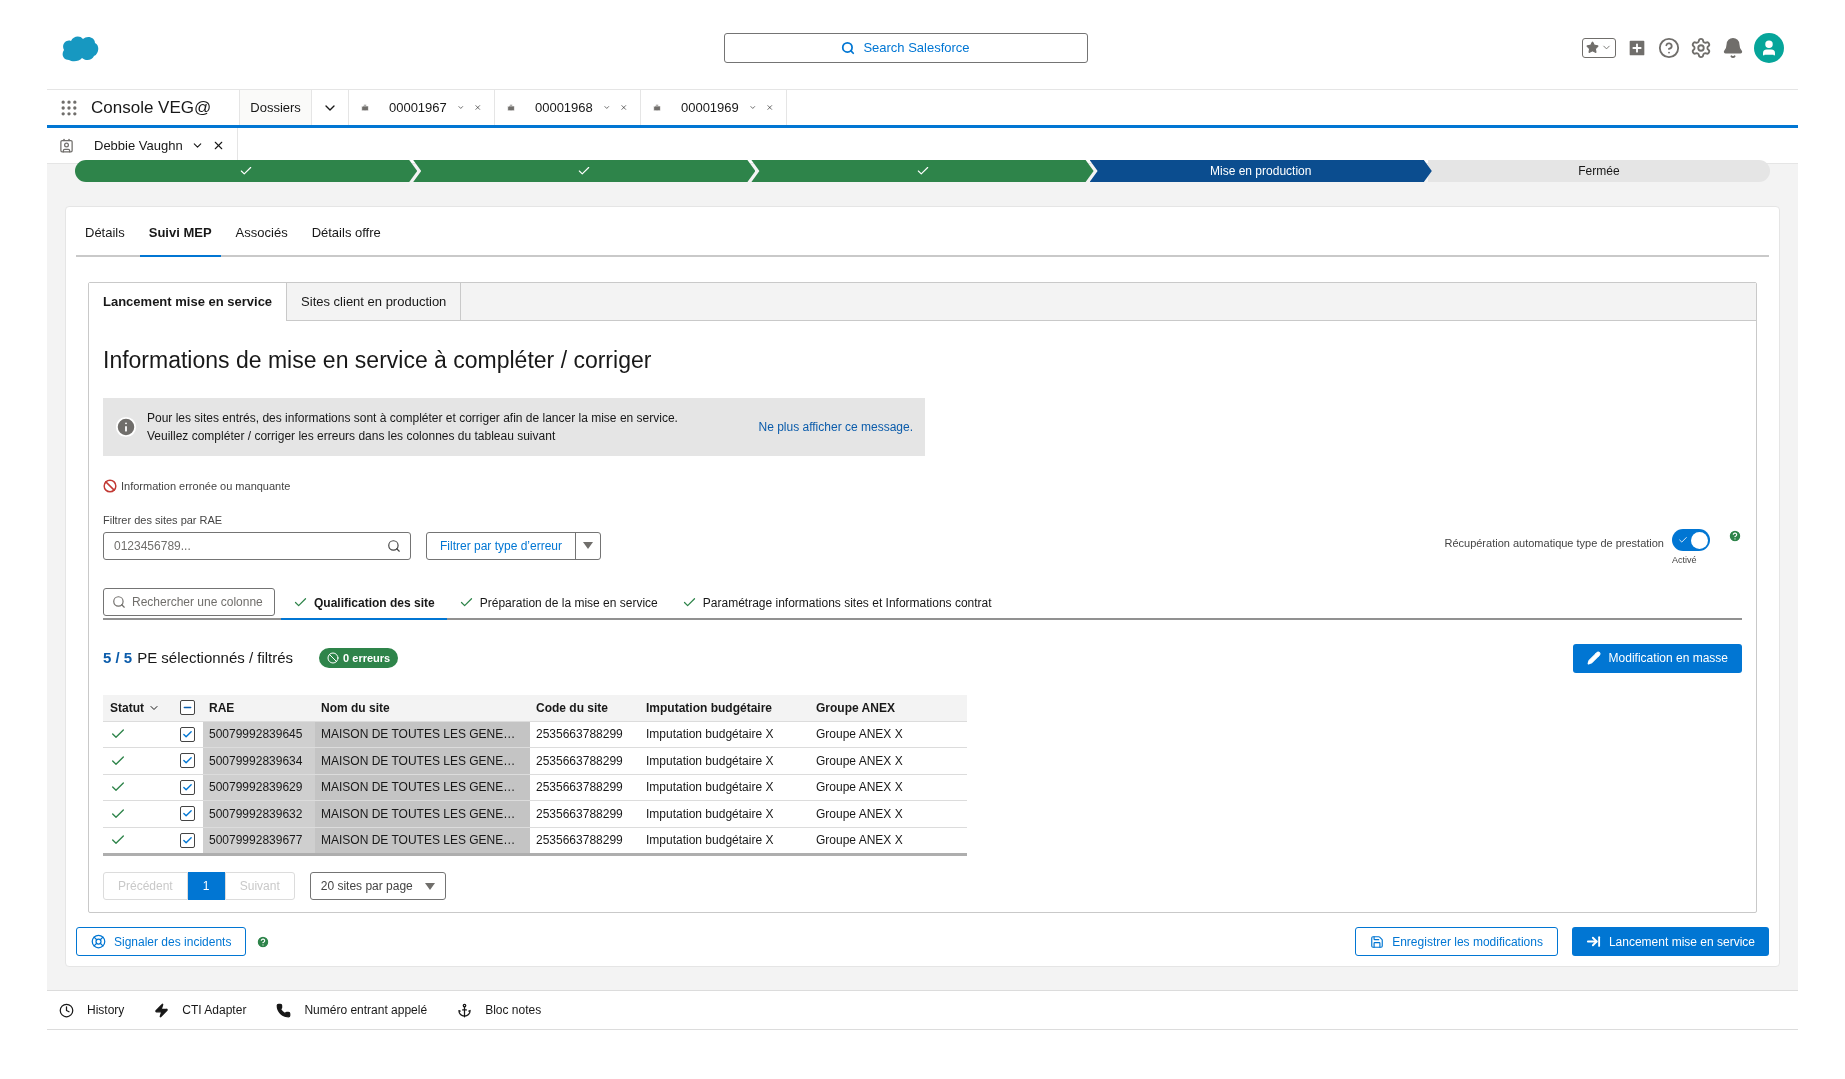 This screenshot has width=1845, height=1079. What do you see at coordinates (1691, 540) in the screenshot?
I see `auto-toggle` at bounding box center [1691, 540].